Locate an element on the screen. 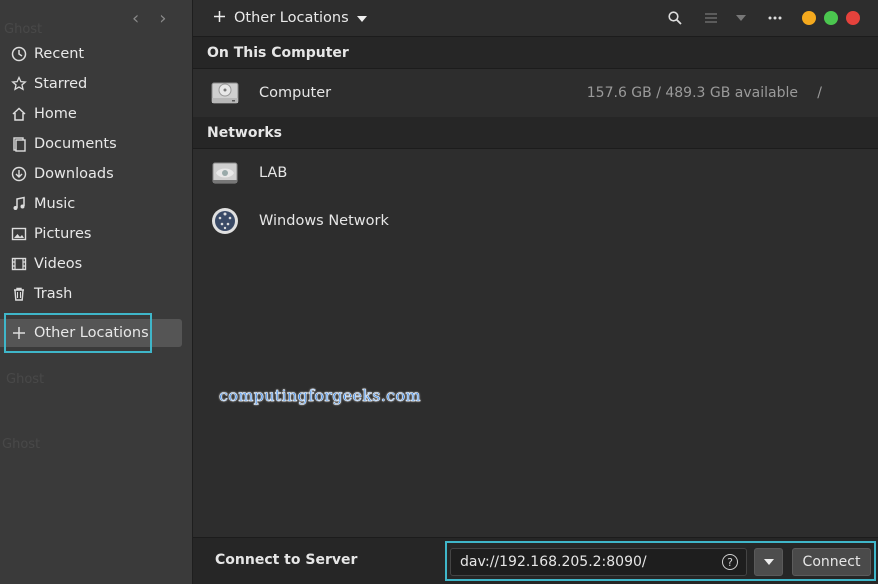 This screenshot has height=584, width=878. sidebar-item-documents: Documents is located at coordinates (96, 144).